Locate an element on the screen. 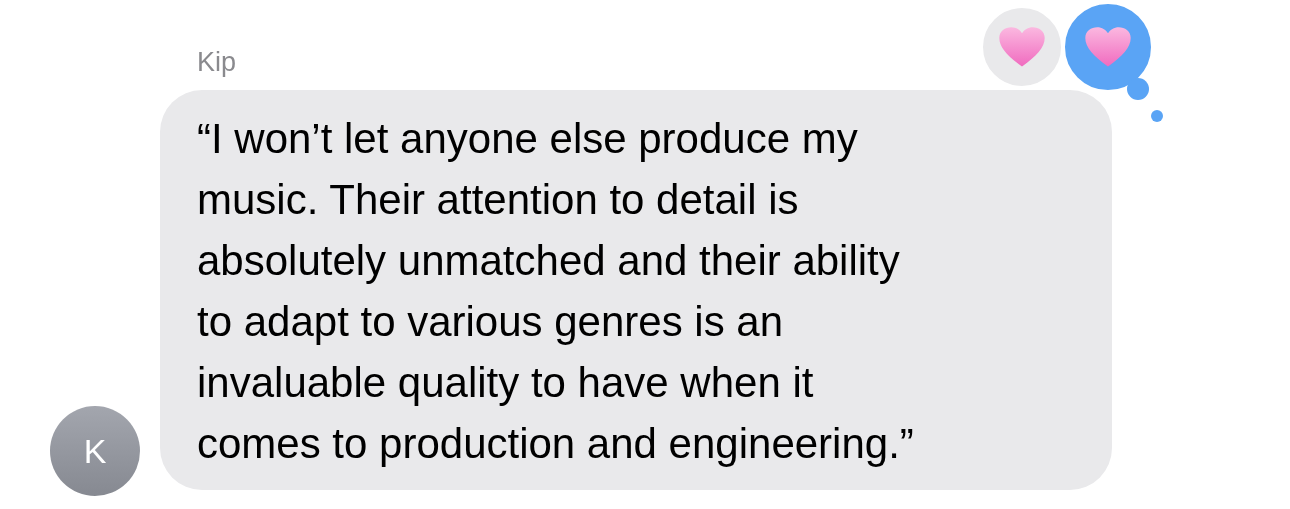  sender-name: Kip is located at coordinates (217, 62).